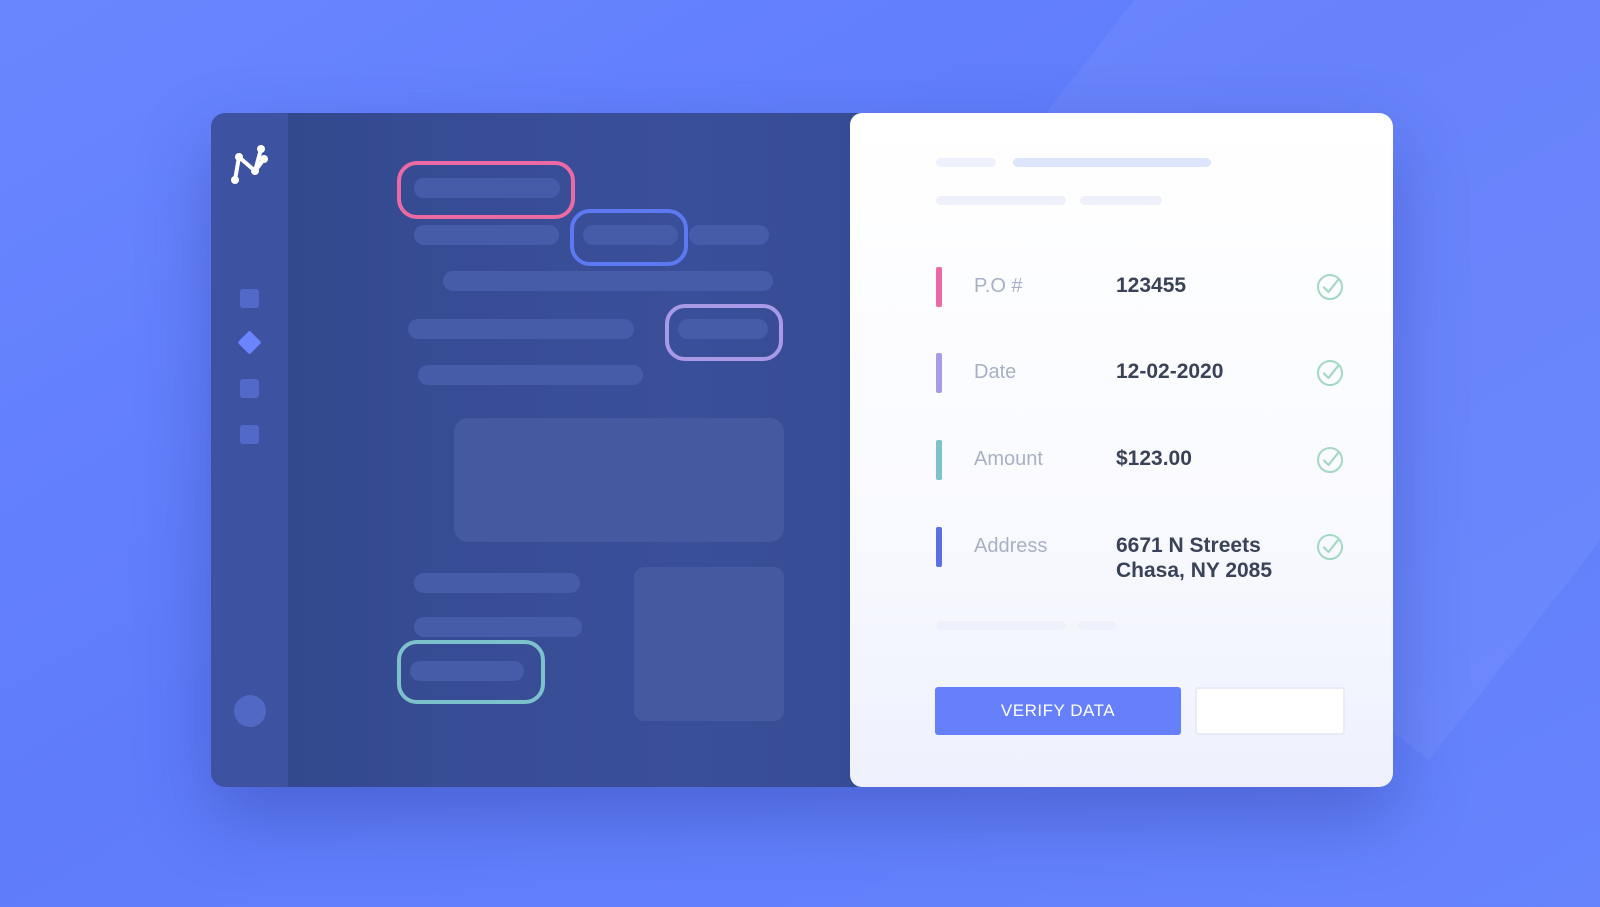 This screenshot has height=907, width=1600. I want to click on field-row-po: P.O # 123455, so click(1141, 287).